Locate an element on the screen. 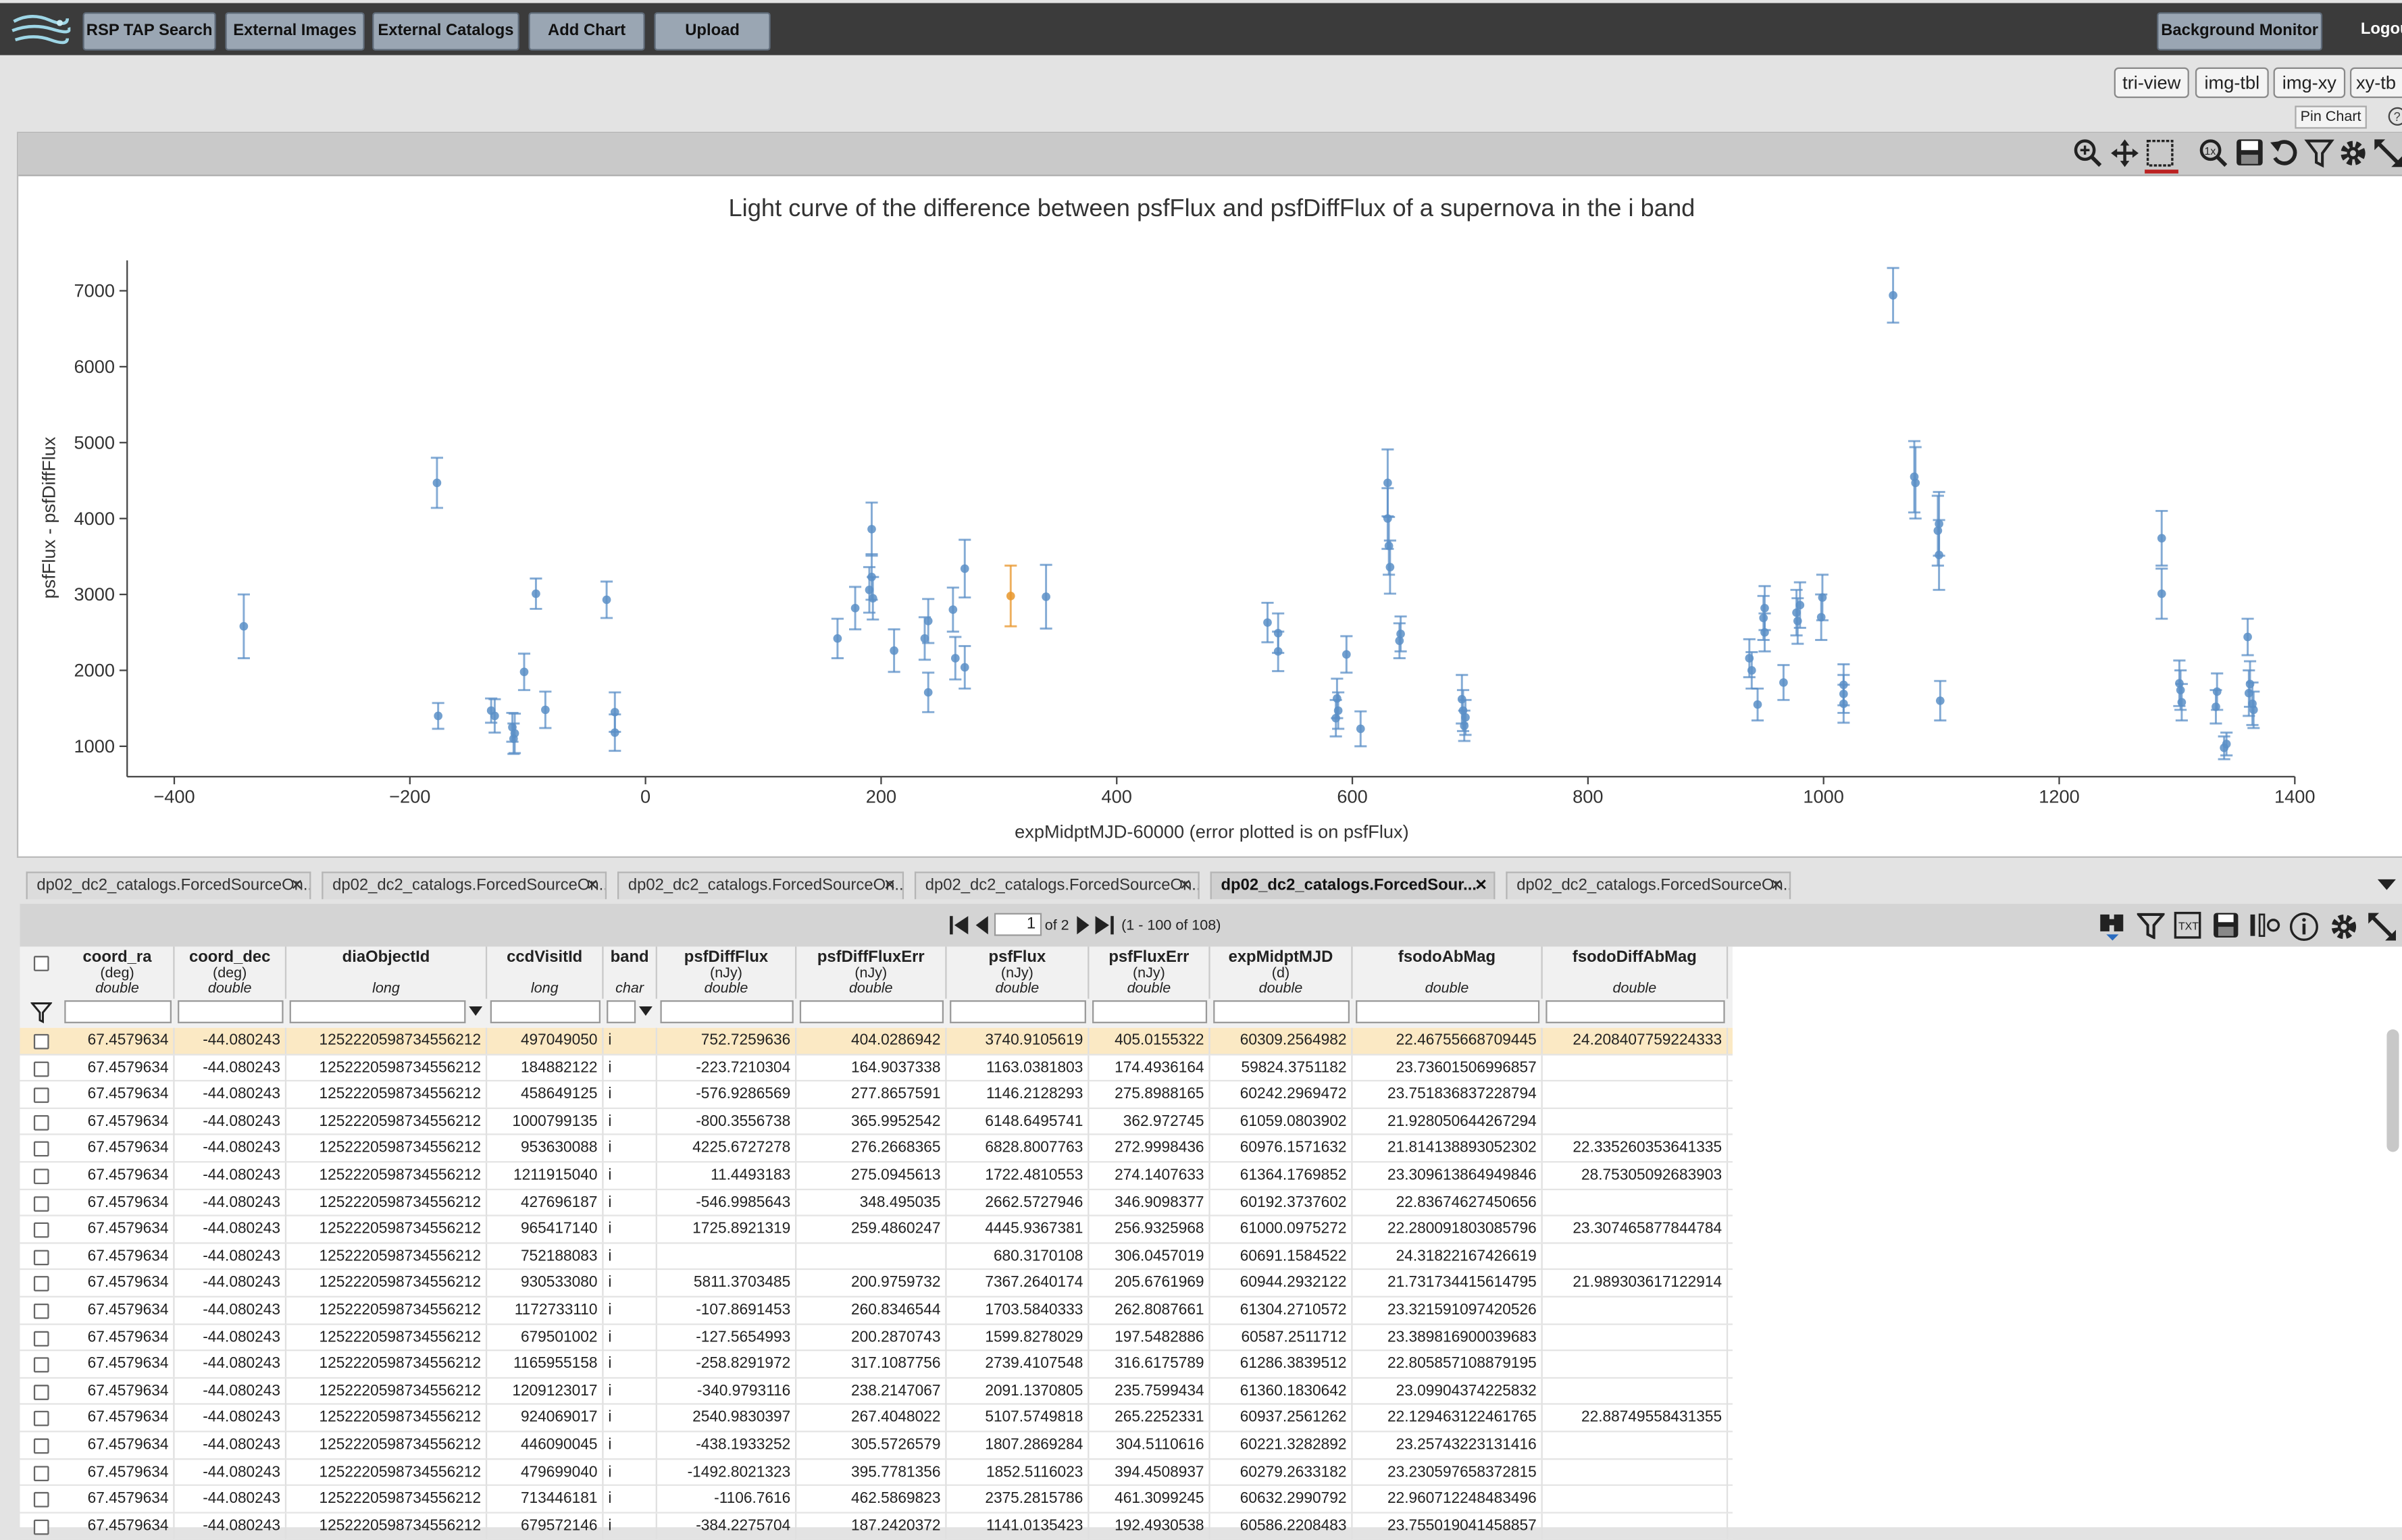  cell-ccdvisitid: 1000799135 is located at coordinates (545, 1121).